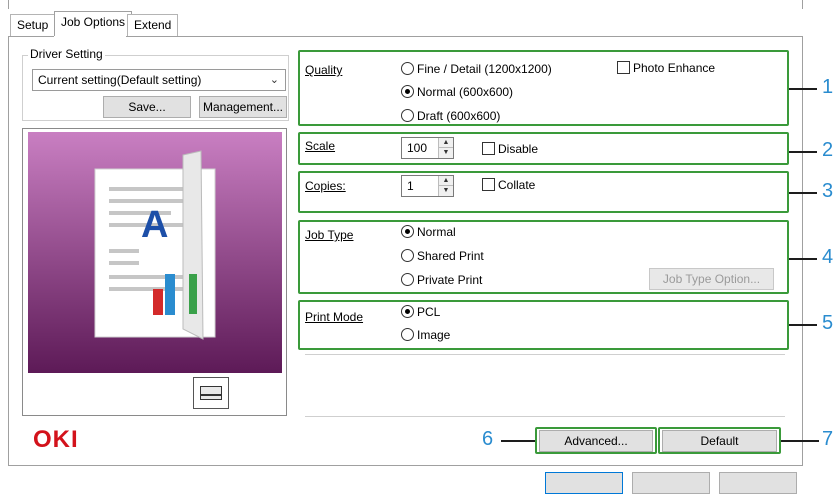 This screenshot has width=840, height=494. Describe the element at coordinates (93, 23) in the screenshot. I see `tab-job-options: Job Options` at that location.